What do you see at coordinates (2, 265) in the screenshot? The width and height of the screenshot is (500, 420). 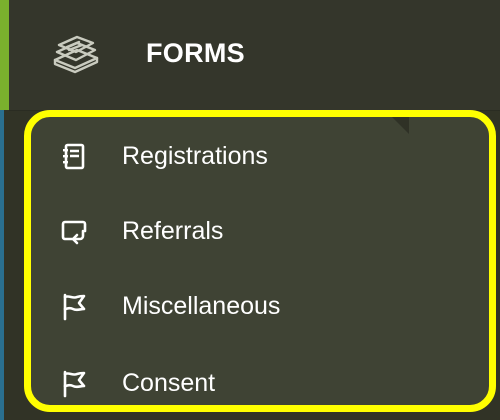 I see `left-edge-strip` at bounding box center [2, 265].